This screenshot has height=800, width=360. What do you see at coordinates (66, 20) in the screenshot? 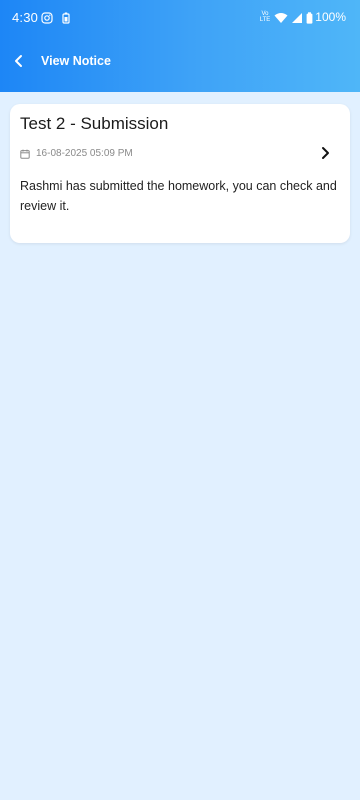
I see `battery-saver-icon` at bounding box center [66, 20].